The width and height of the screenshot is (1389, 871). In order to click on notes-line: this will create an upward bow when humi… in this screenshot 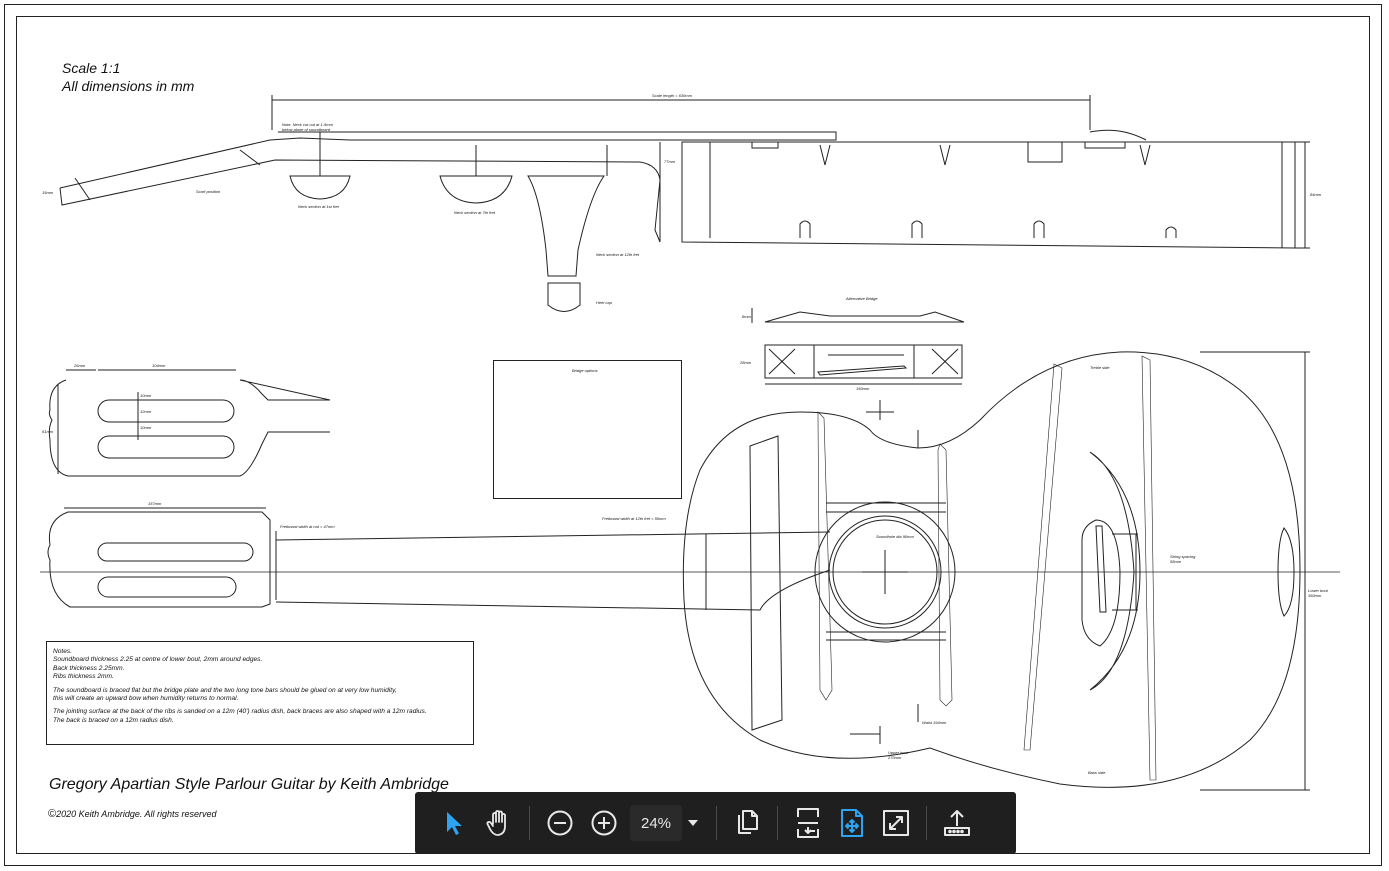, I will do `click(146, 699)`.